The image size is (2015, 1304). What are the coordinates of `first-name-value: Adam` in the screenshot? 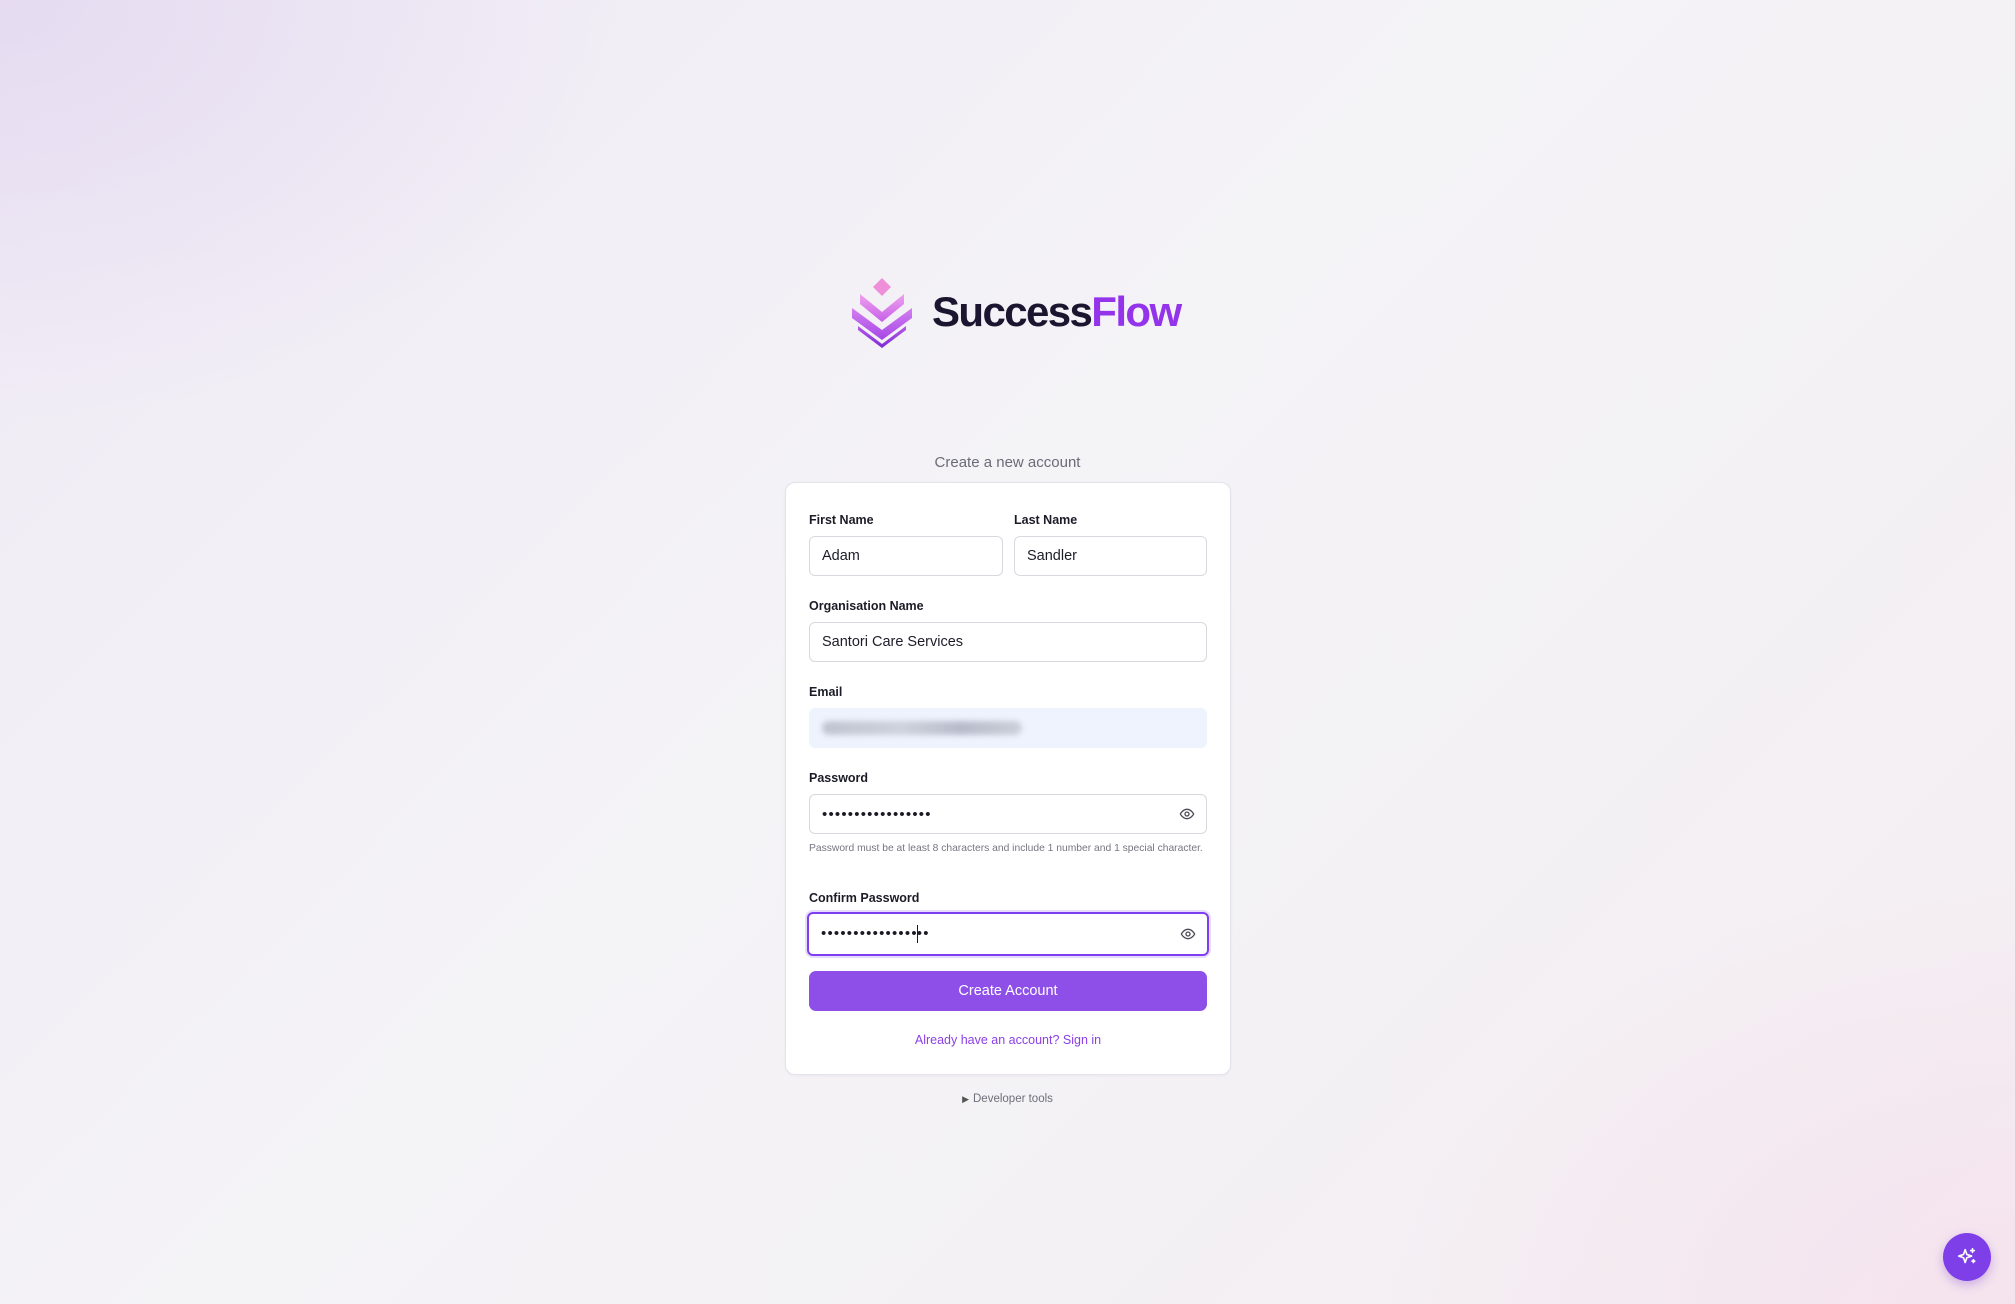 It's located at (841, 556).